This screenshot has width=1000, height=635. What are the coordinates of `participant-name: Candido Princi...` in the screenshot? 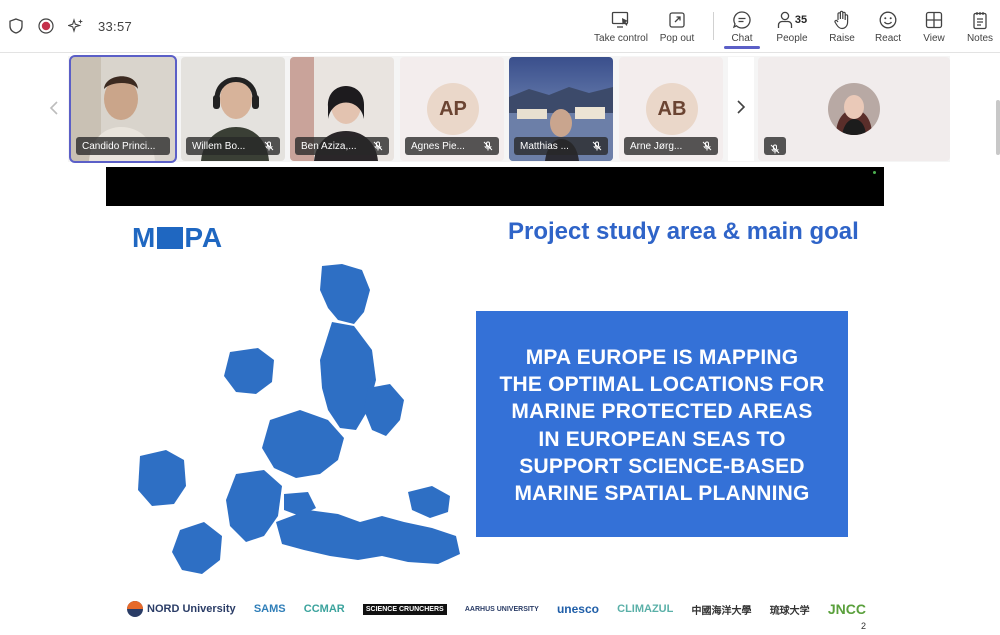 It's located at (119, 146).